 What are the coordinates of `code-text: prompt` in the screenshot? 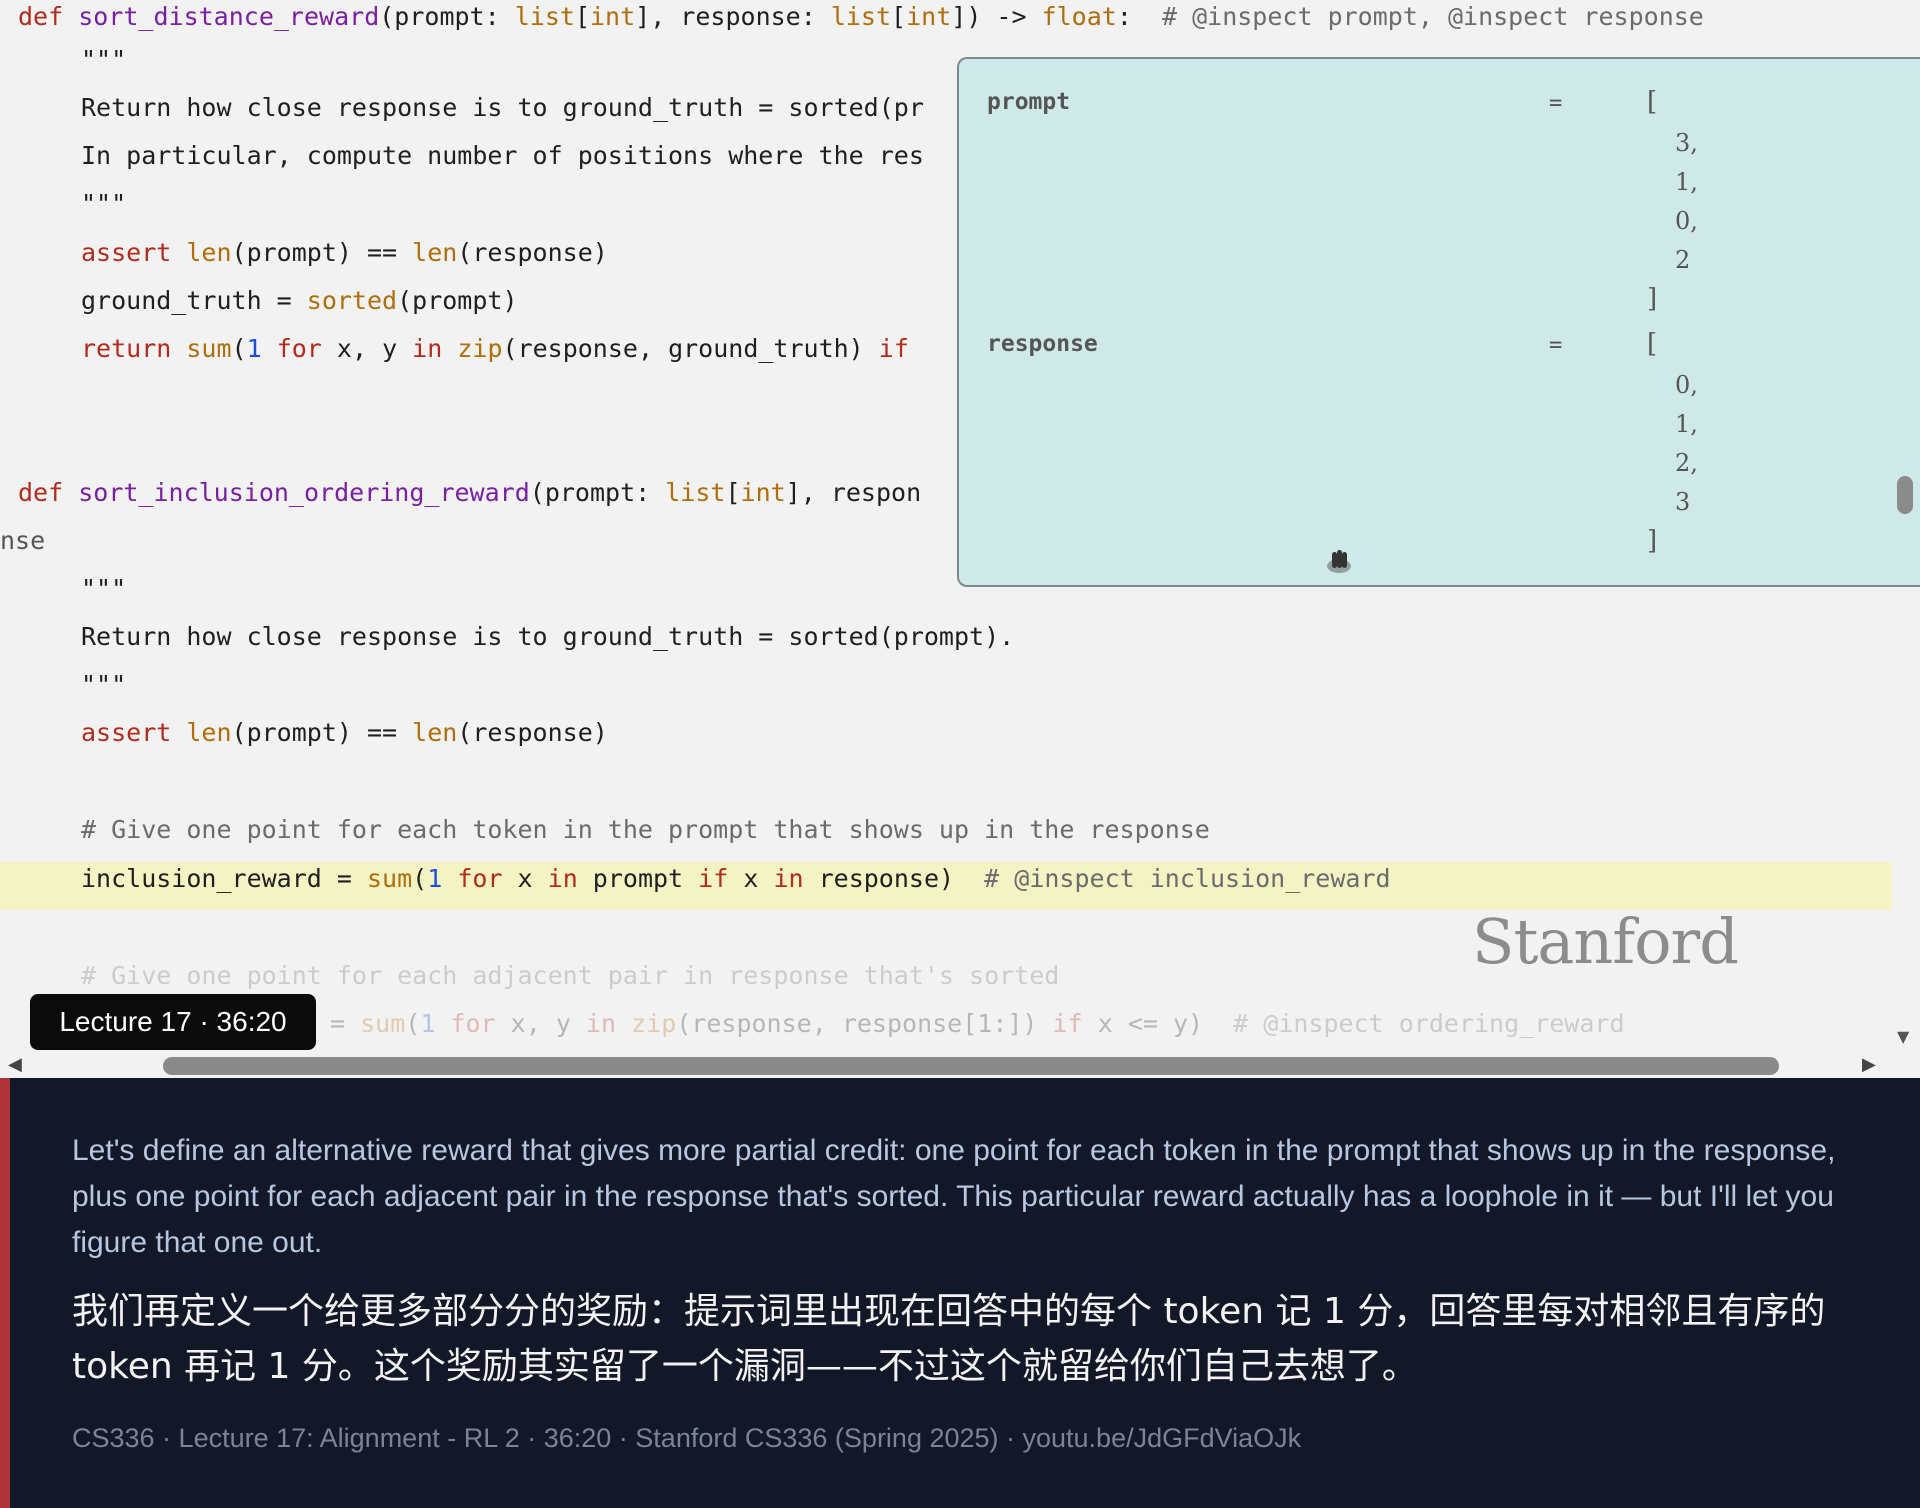 It's located at (638, 878).